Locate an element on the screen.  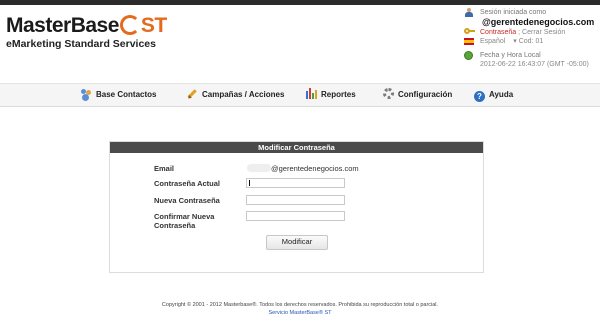
nav-item-configuracion: Configuración is located at coordinates (417, 95).